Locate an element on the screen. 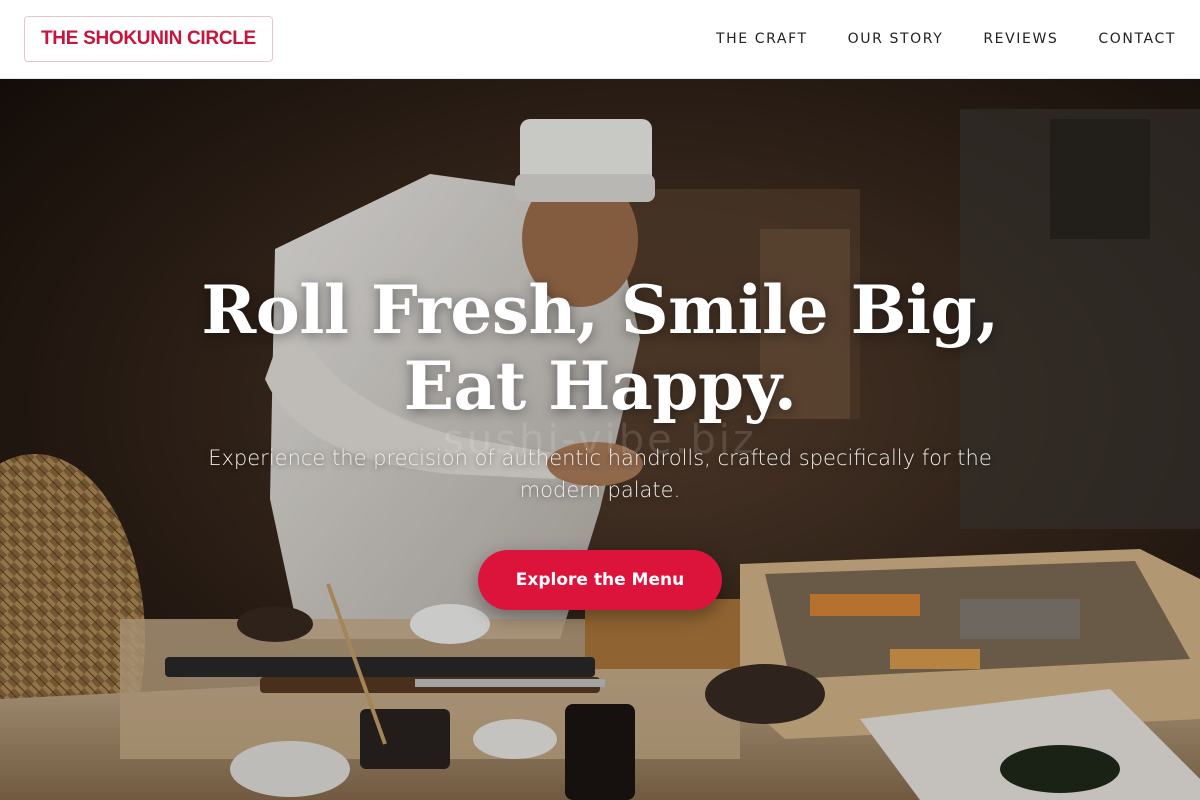 Image resolution: width=1200 pixels, height=800 pixels. logo-link: THE SHOKUNIN CIRCLE is located at coordinates (148, 39).